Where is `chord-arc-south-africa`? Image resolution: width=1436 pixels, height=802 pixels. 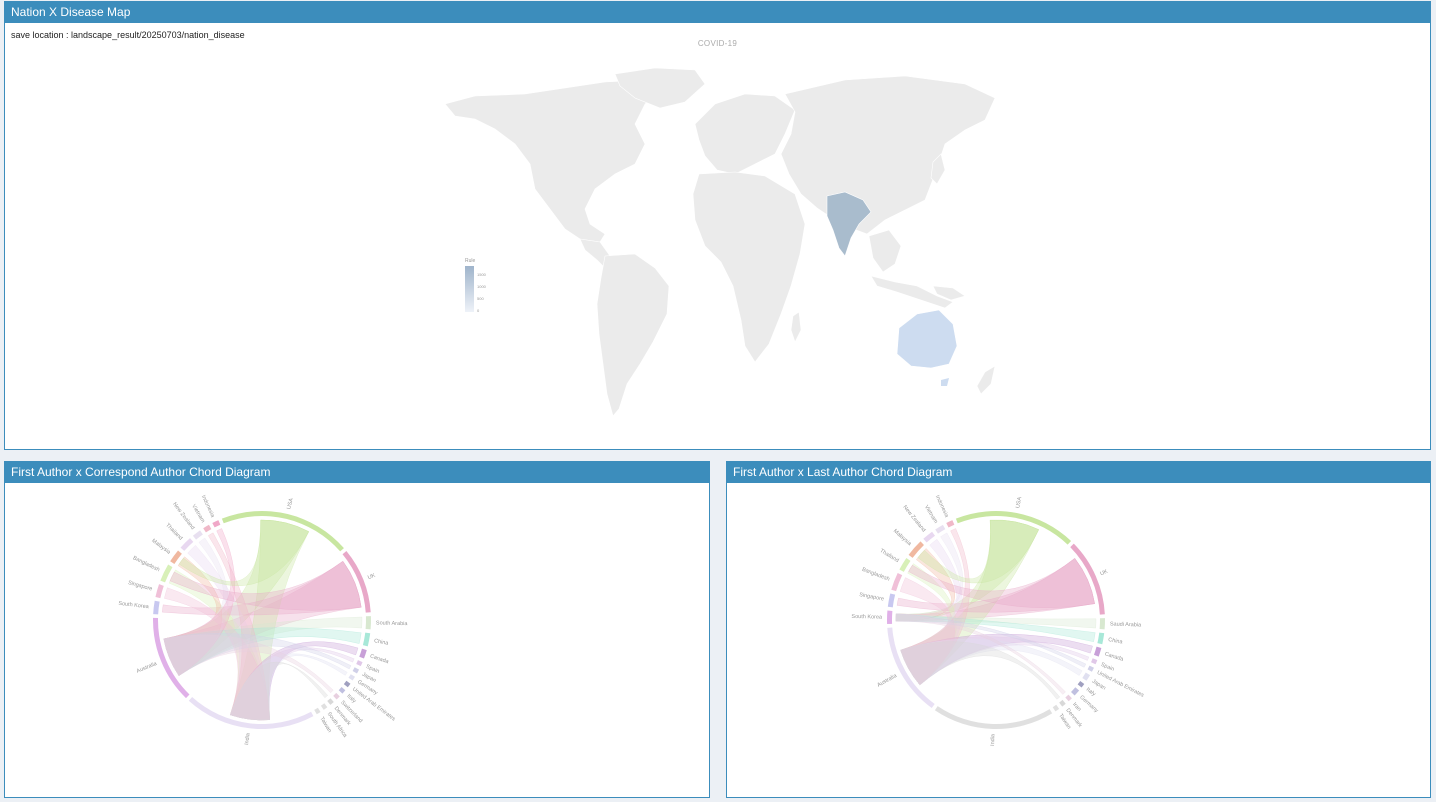
chord-arc-south-africa is located at coordinates (324, 706).